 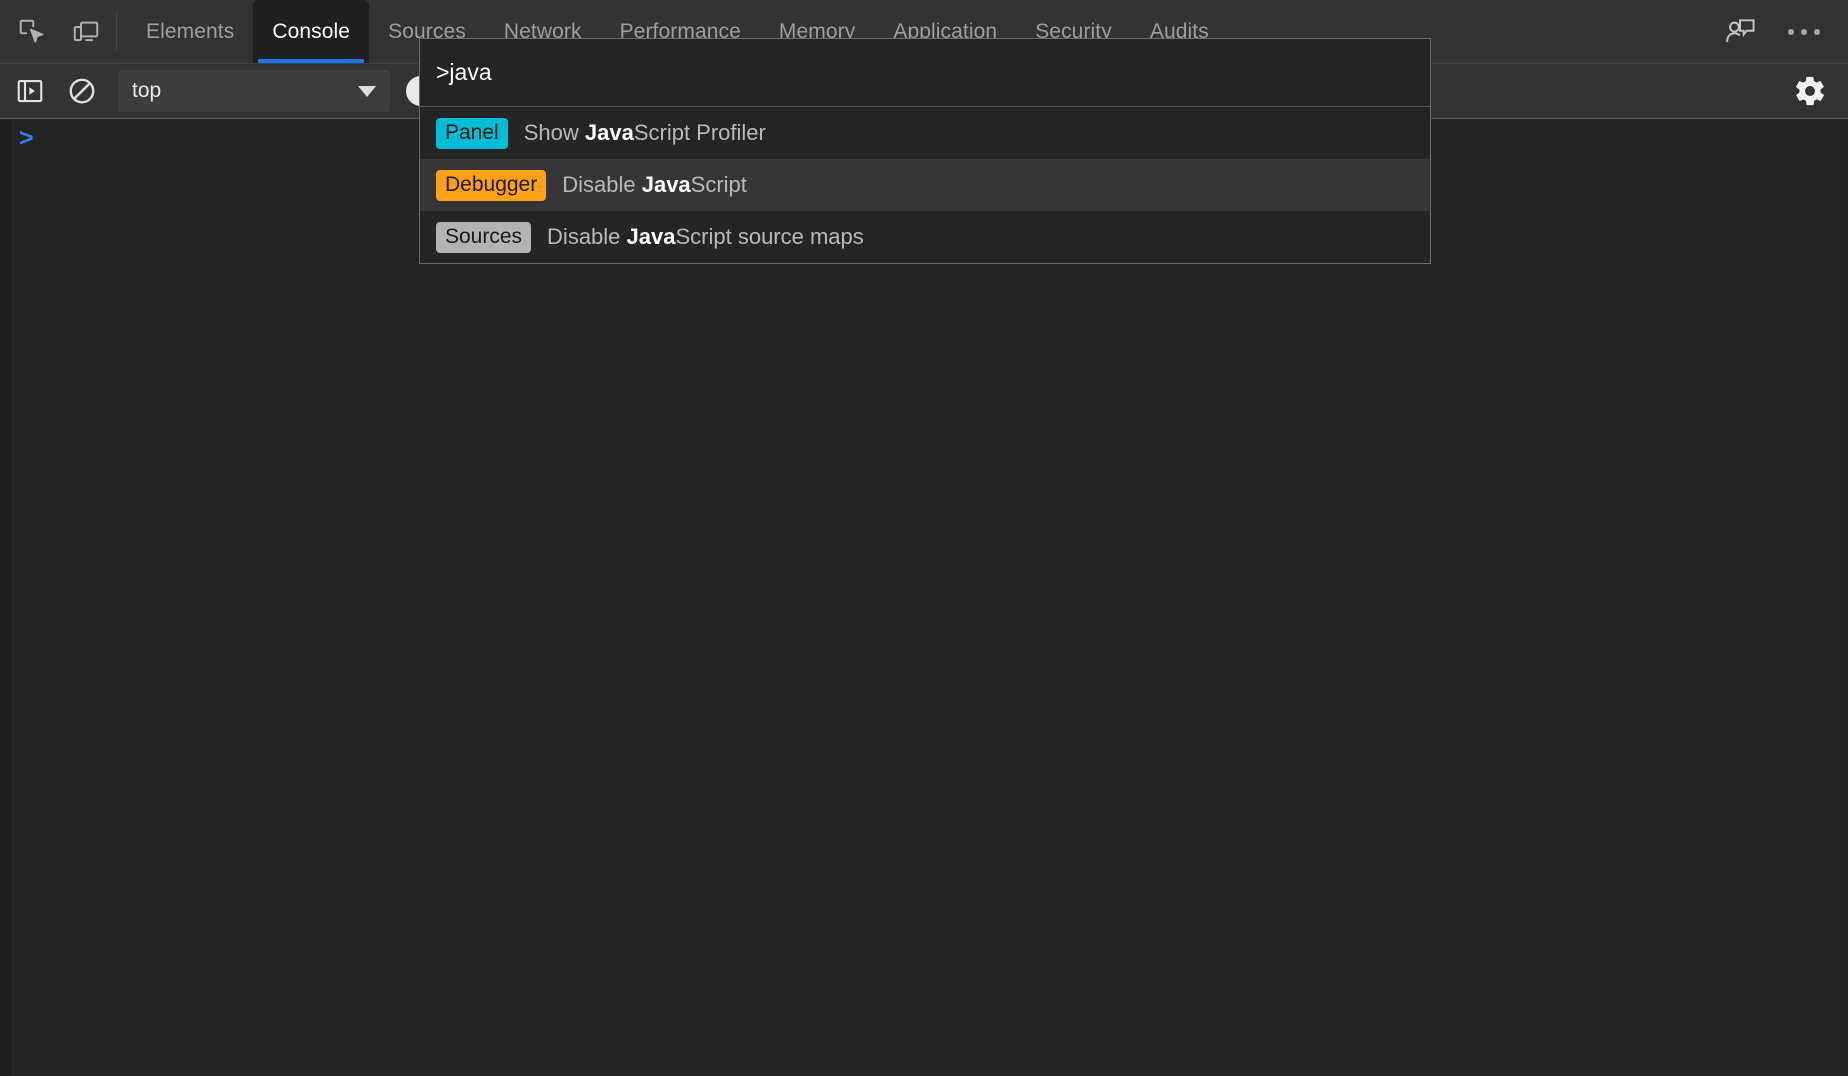 I want to click on console-sidebar-icon, so click(x=30, y=91).